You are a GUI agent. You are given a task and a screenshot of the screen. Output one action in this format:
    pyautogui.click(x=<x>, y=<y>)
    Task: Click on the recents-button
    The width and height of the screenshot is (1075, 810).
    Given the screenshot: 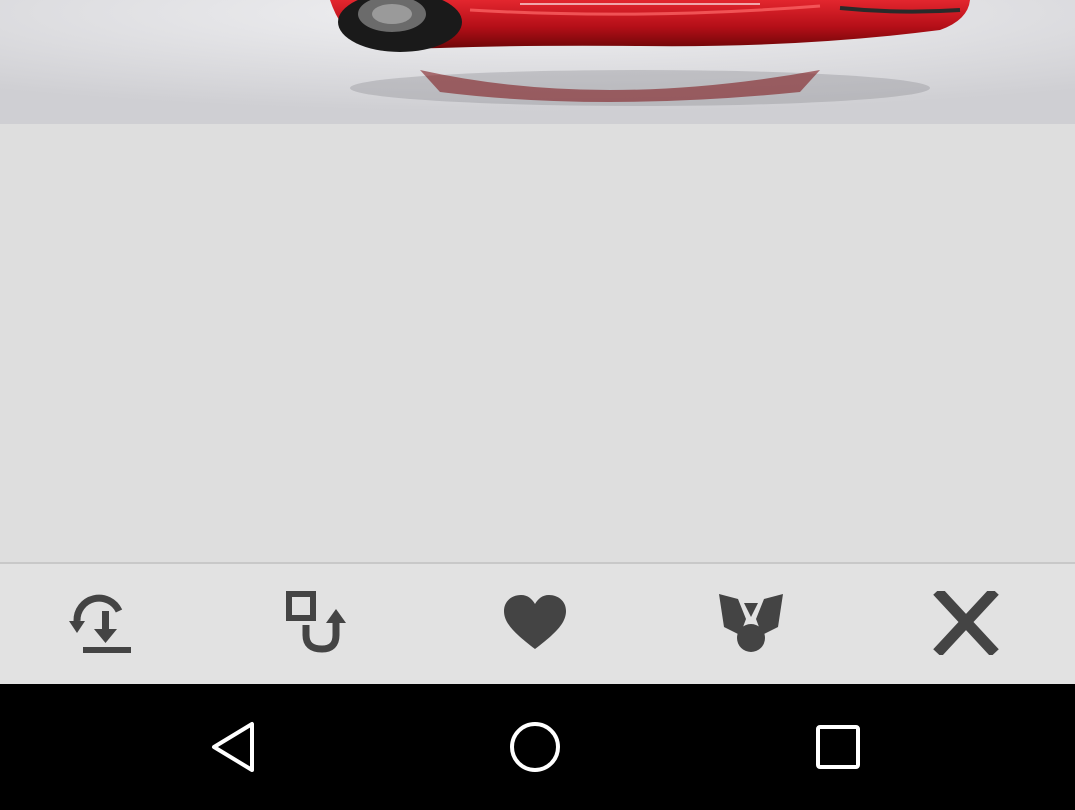 What is the action you would take?
    pyautogui.click(x=838, y=747)
    